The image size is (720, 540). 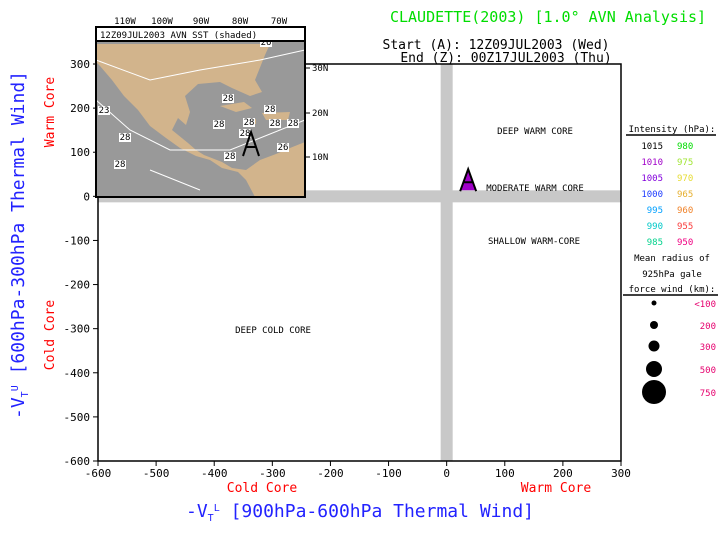 I want to click on x-tick-label: -400, so click(x=214, y=473).